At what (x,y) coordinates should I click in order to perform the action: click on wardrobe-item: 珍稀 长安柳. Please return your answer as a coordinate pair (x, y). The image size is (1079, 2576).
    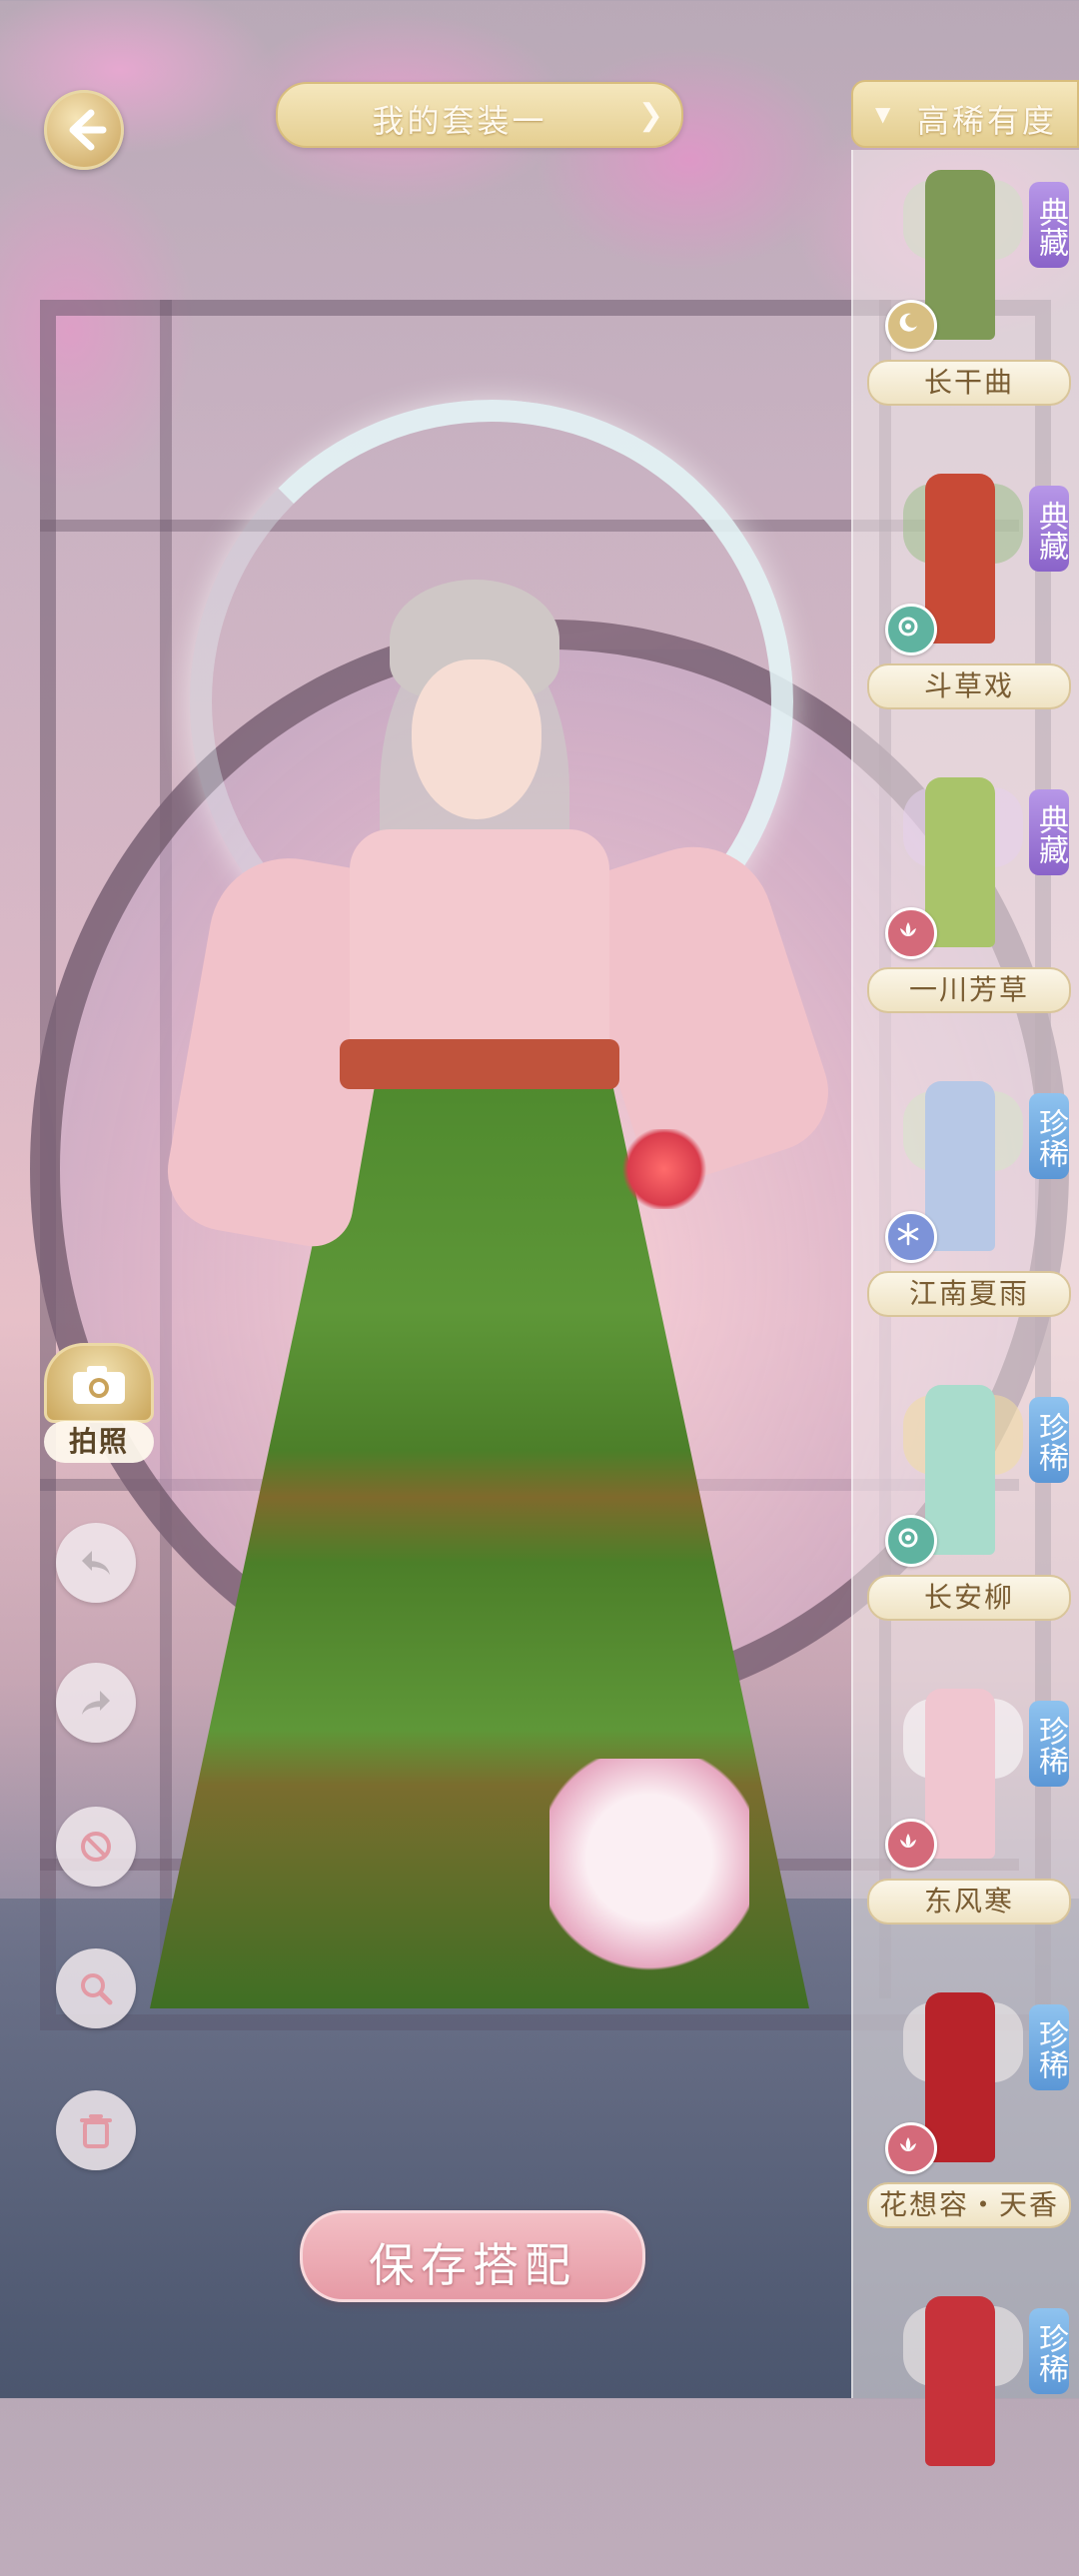
    Looking at the image, I should click on (966, 1515).